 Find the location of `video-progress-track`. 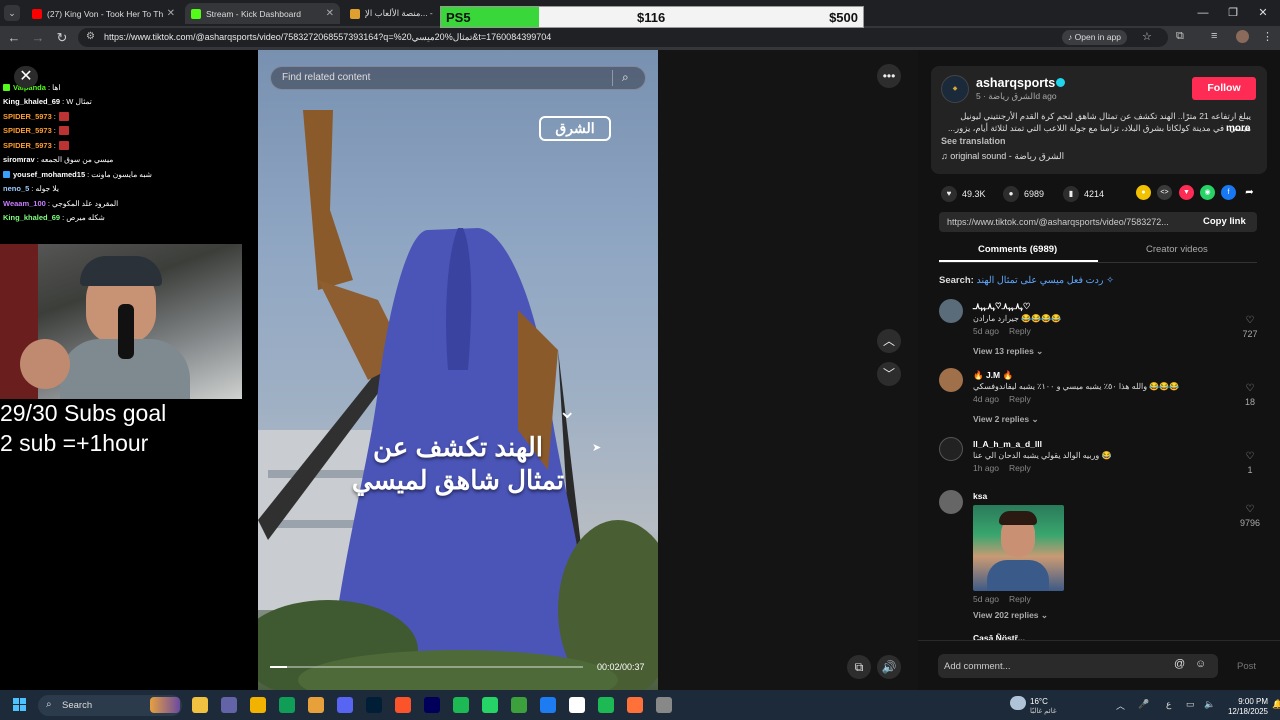

video-progress-track is located at coordinates (426, 667).